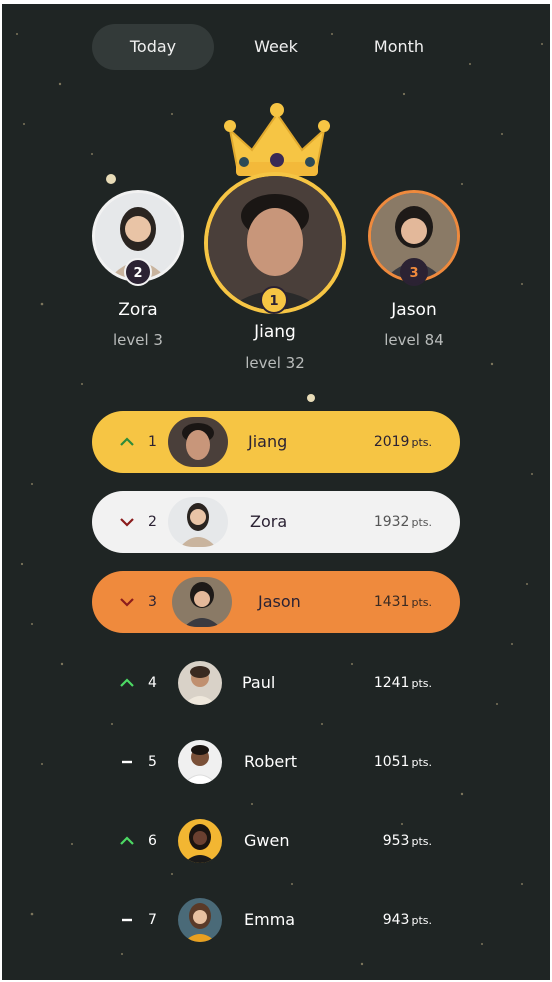 The image size is (552, 982). Describe the element at coordinates (152, 602) in the screenshot. I see `rank-number: 3` at that location.